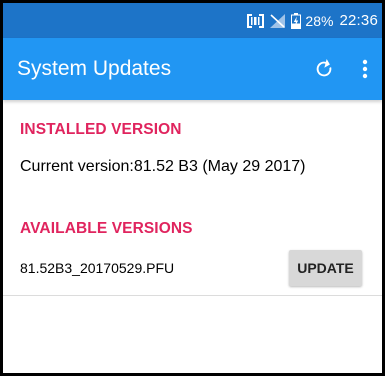 This screenshot has height=376, width=385. Describe the element at coordinates (97, 268) in the screenshot. I see `version-file-name: 81.52B3_20170529.PFU` at that location.